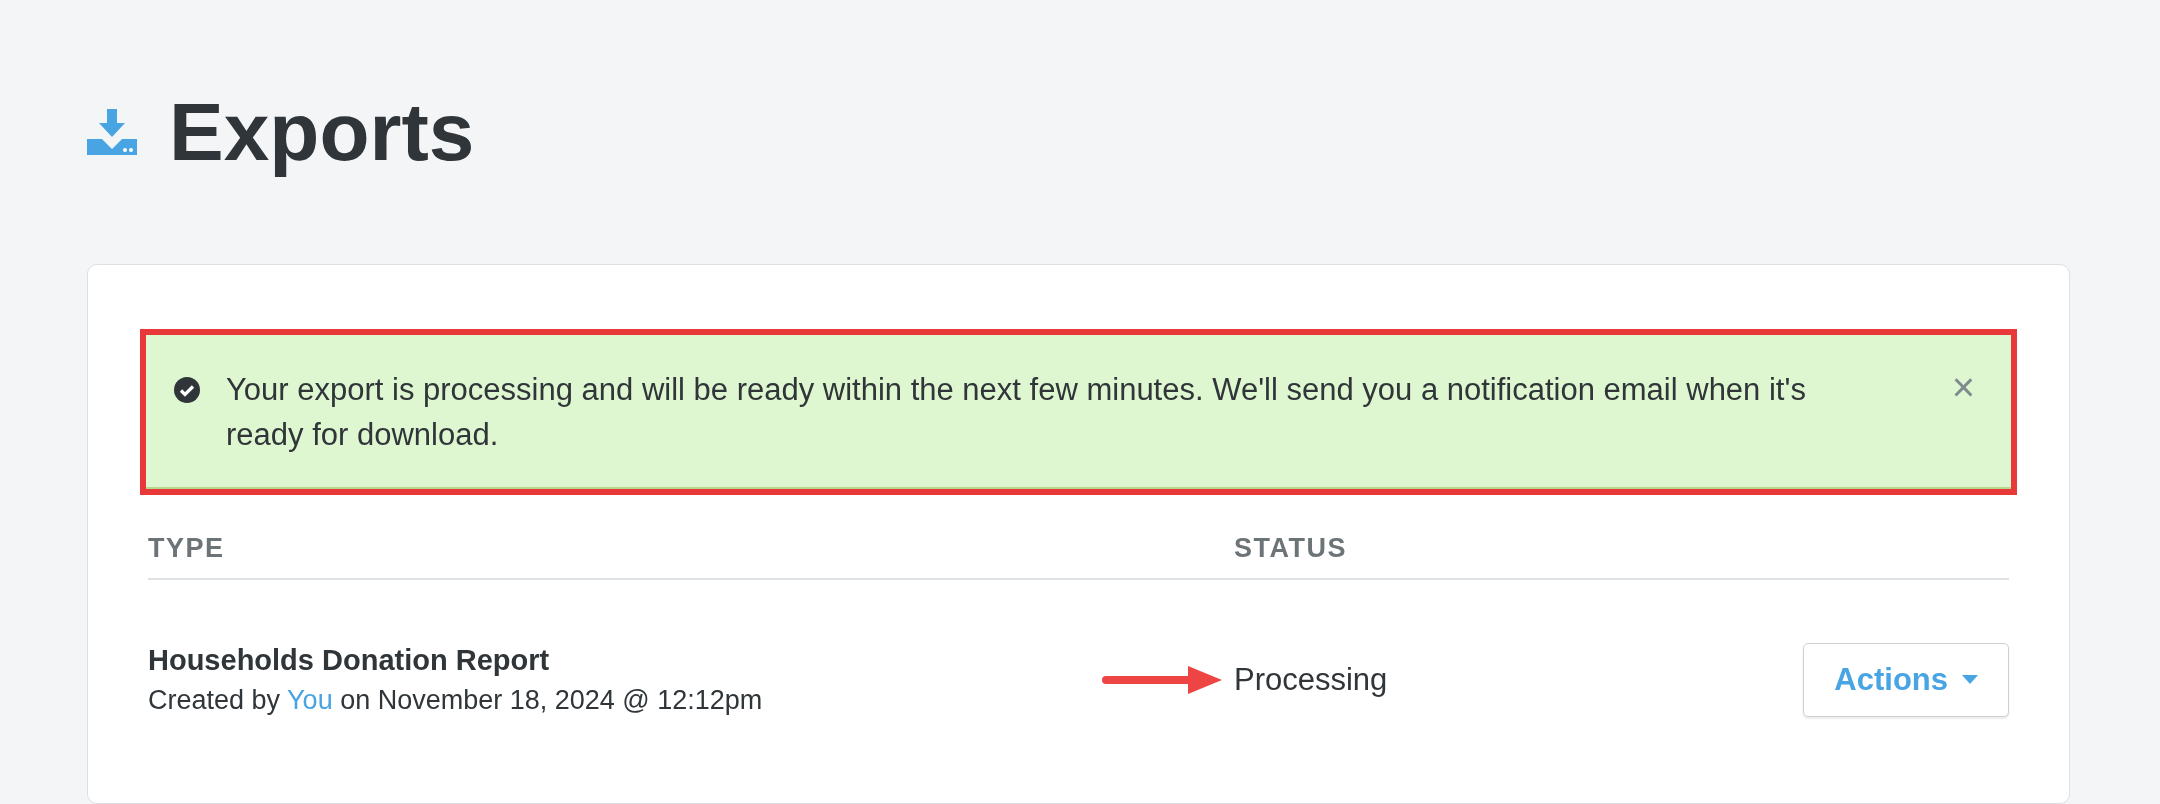  I want to click on column-header: STATUS, so click(1291, 548).